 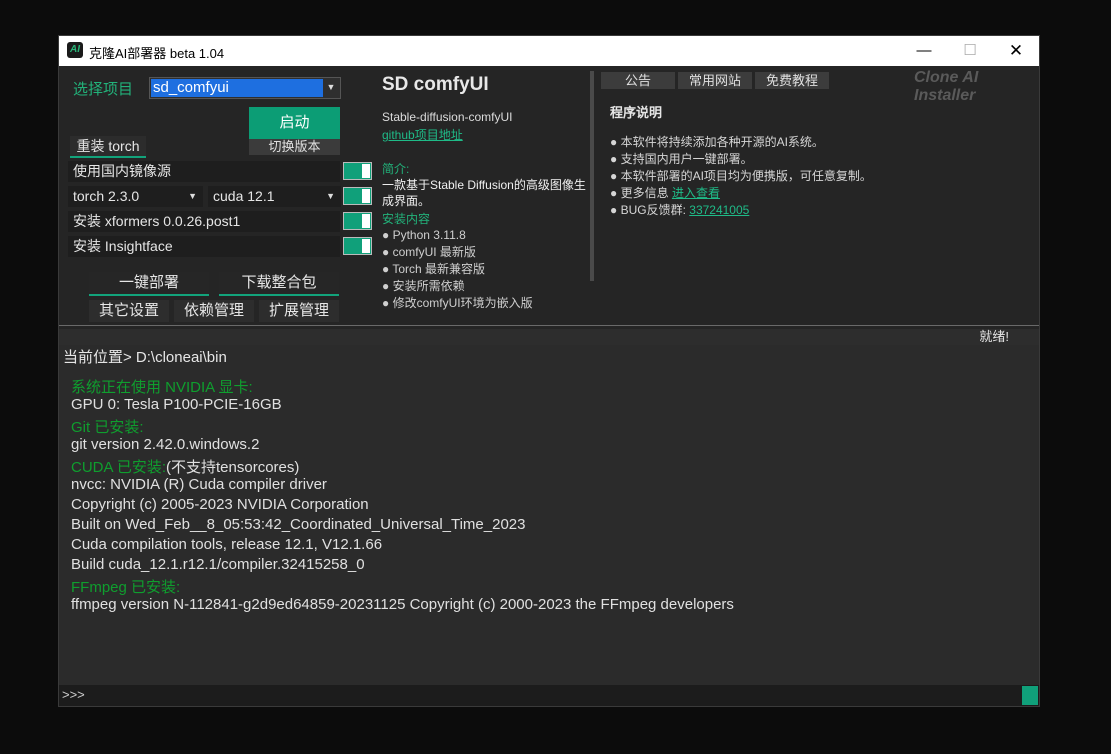 I want to click on tab-free-tutorials: 免费教程, so click(x=792, y=80).